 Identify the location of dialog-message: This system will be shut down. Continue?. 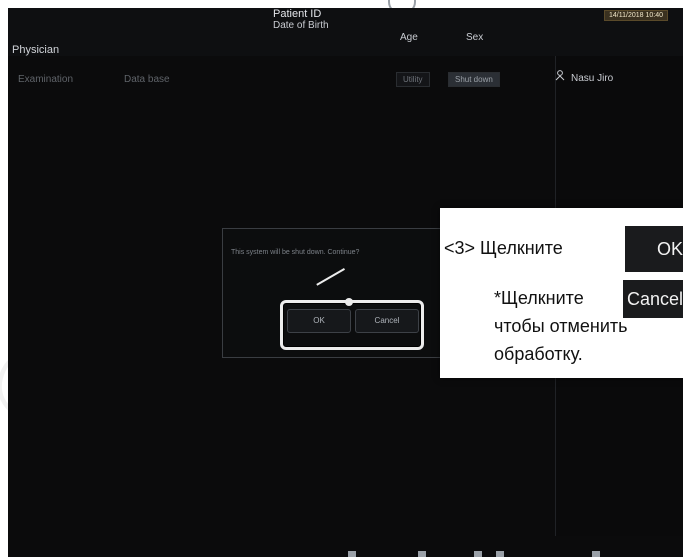
(295, 252).